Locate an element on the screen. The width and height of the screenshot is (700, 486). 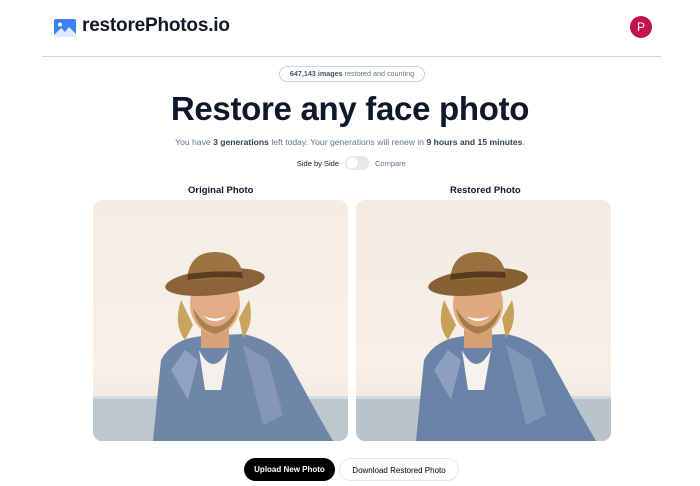
compare-label: Compare is located at coordinates (390, 163).